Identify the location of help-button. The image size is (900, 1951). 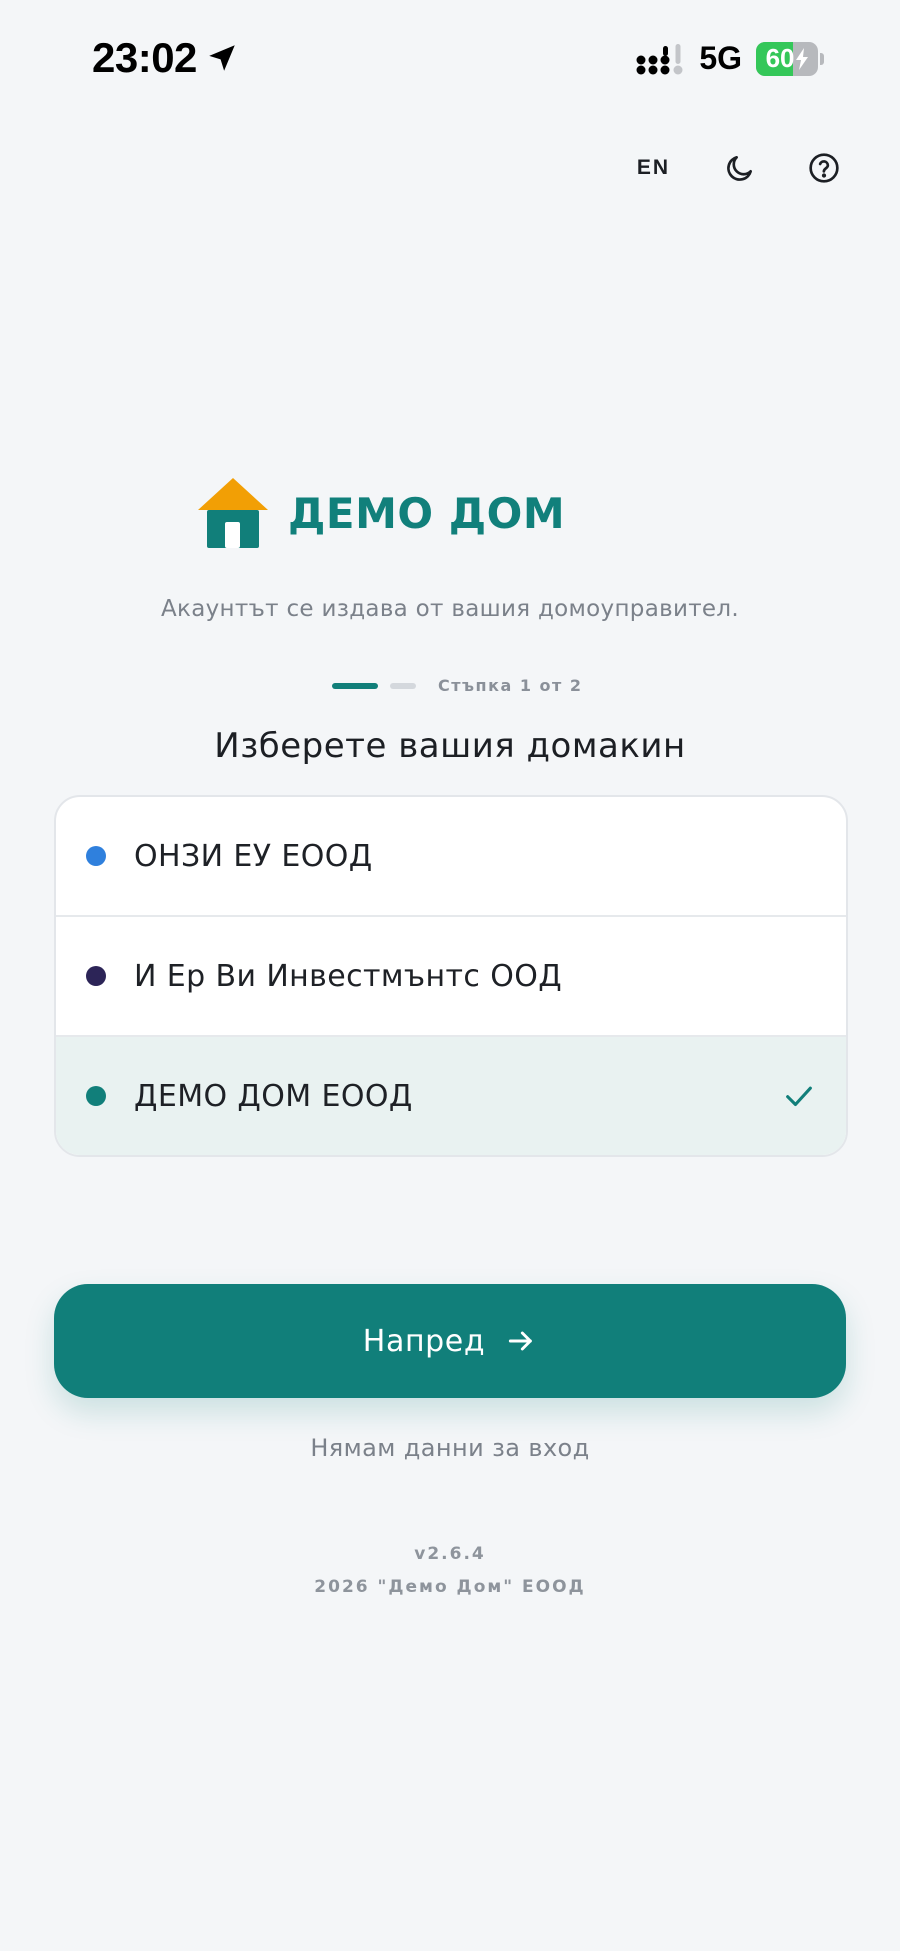
(824, 168).